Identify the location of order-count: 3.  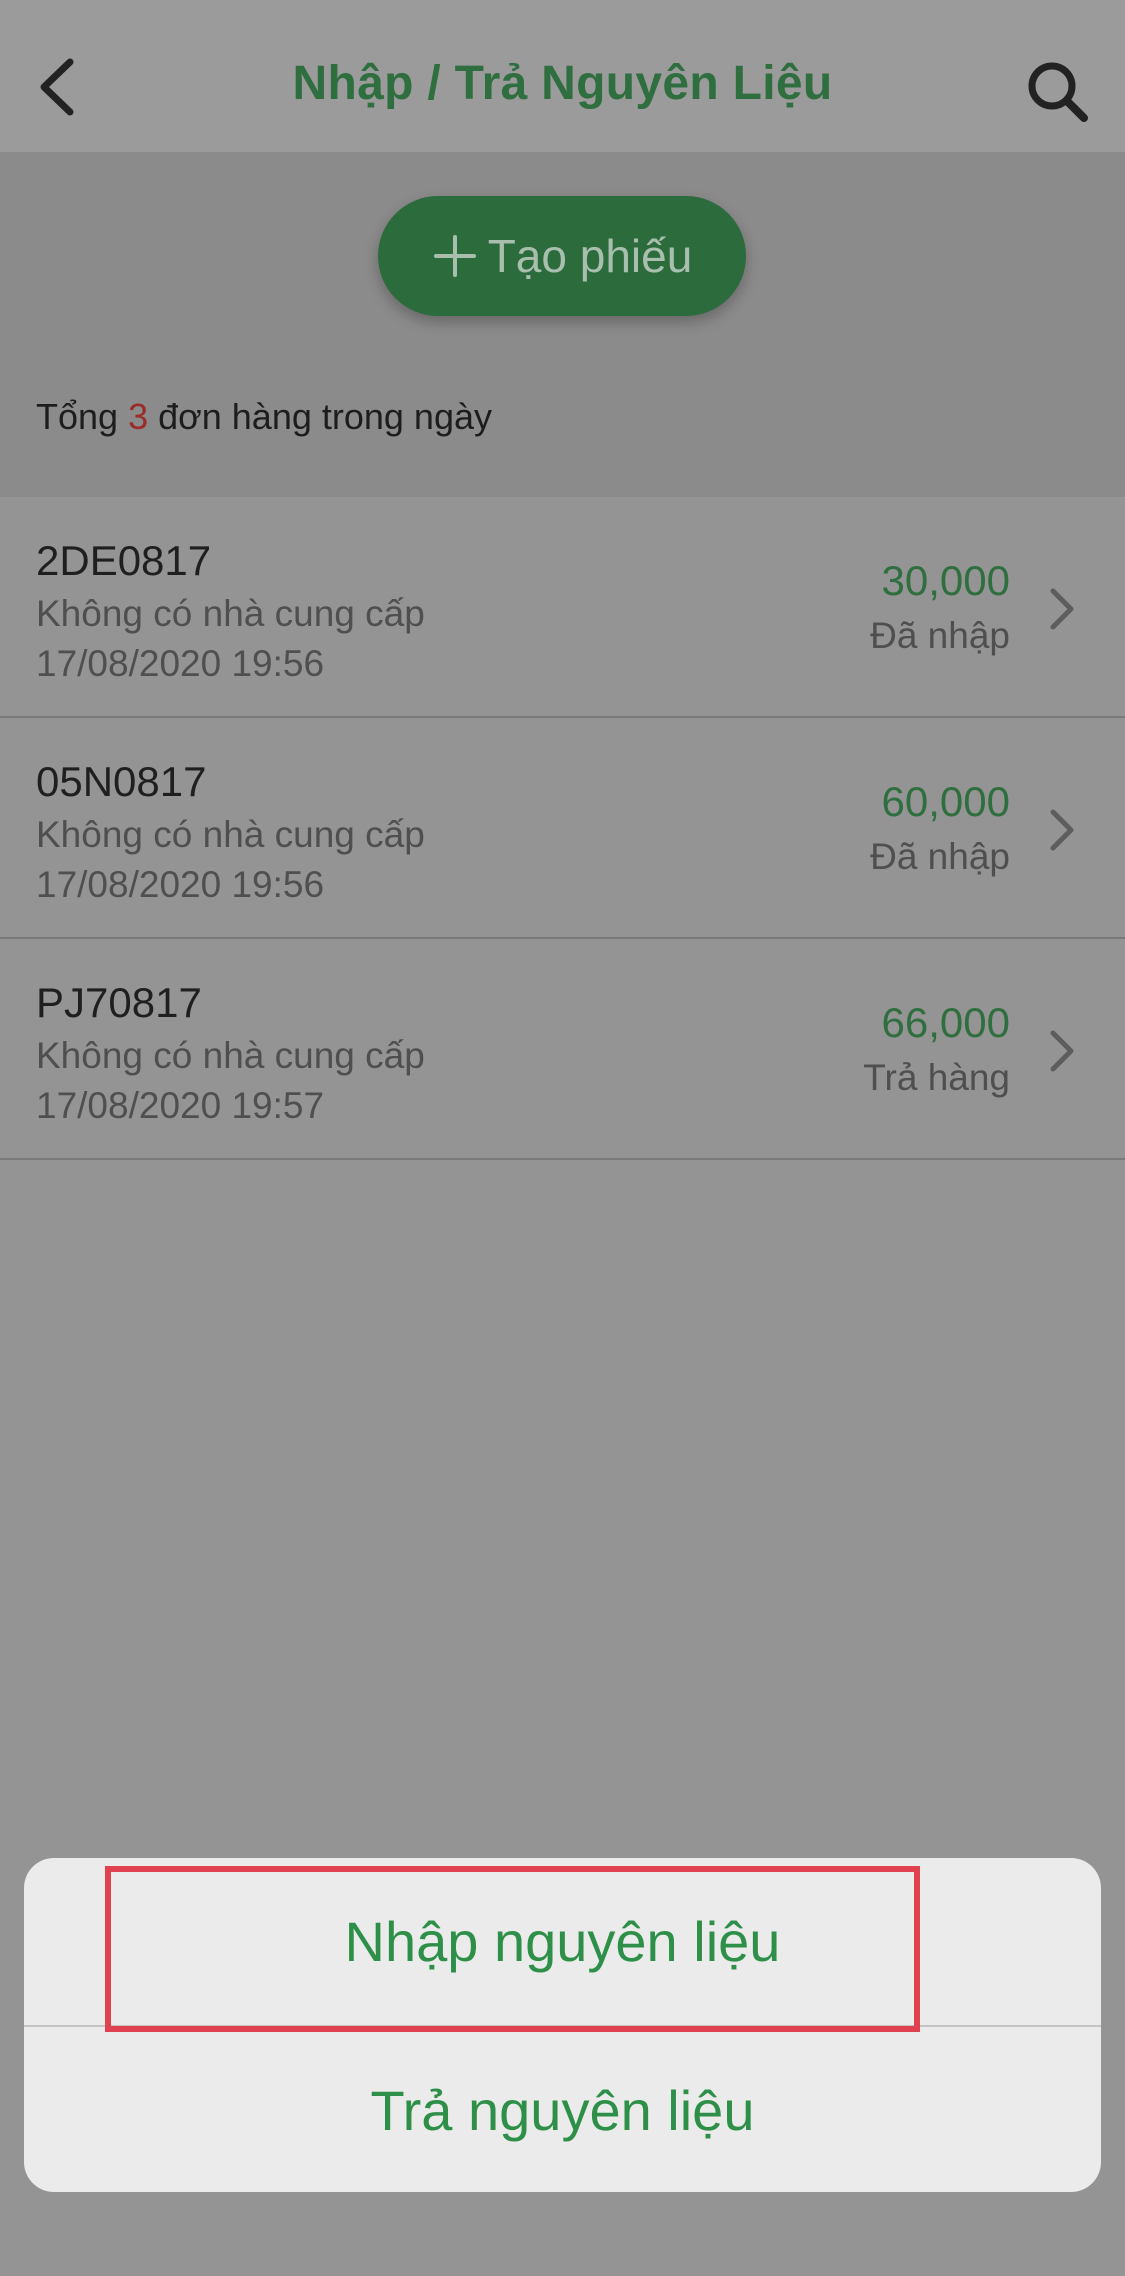
(138, 416).